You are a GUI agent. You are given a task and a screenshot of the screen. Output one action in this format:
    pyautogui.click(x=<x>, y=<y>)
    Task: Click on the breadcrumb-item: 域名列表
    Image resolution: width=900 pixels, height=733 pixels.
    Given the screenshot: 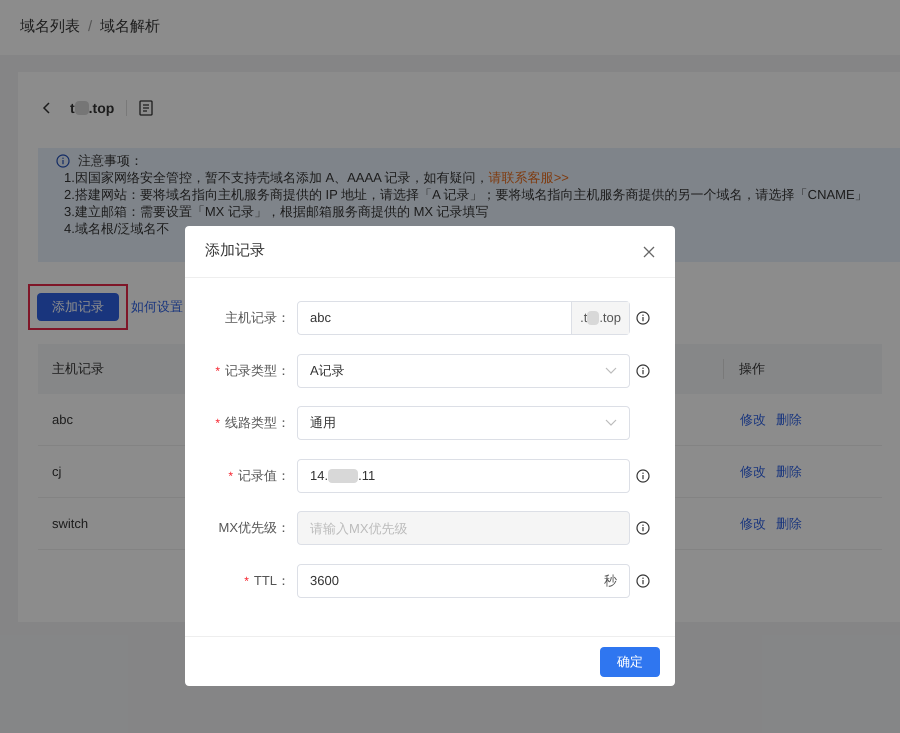 What is the action you would take?
    pyautogui.click(x=50, y=27)
    